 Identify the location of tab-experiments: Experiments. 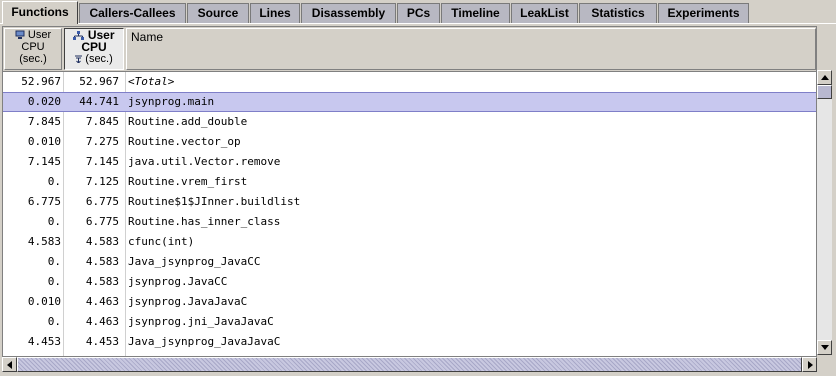
(703, 13).